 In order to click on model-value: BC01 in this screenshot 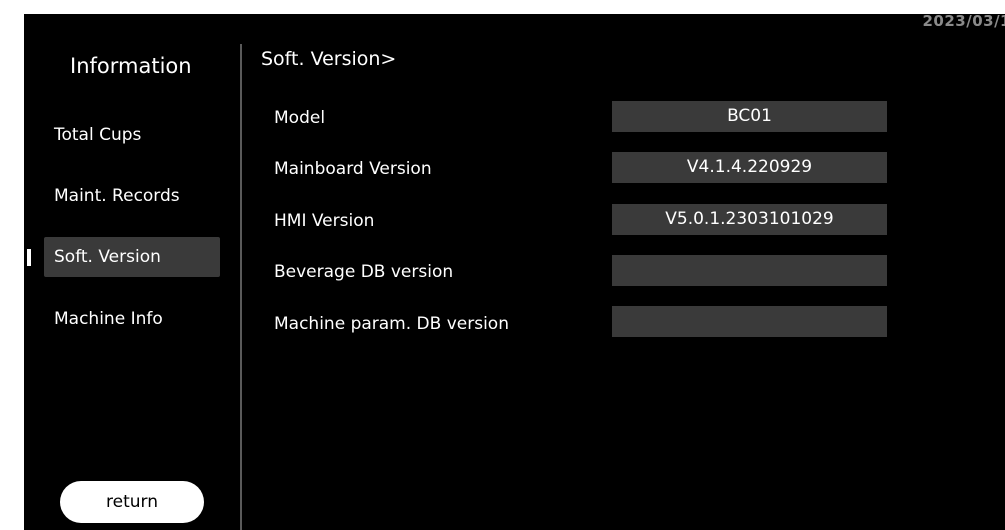, I will do `click(749, 116)`.